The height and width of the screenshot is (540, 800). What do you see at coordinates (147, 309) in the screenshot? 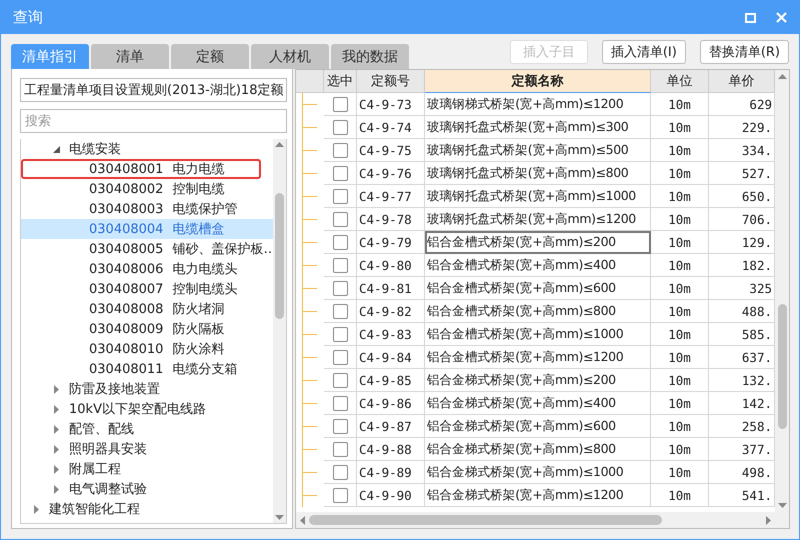
I see `tree-item: 030408008 防火堵洞` at bounding box center [147, 309].